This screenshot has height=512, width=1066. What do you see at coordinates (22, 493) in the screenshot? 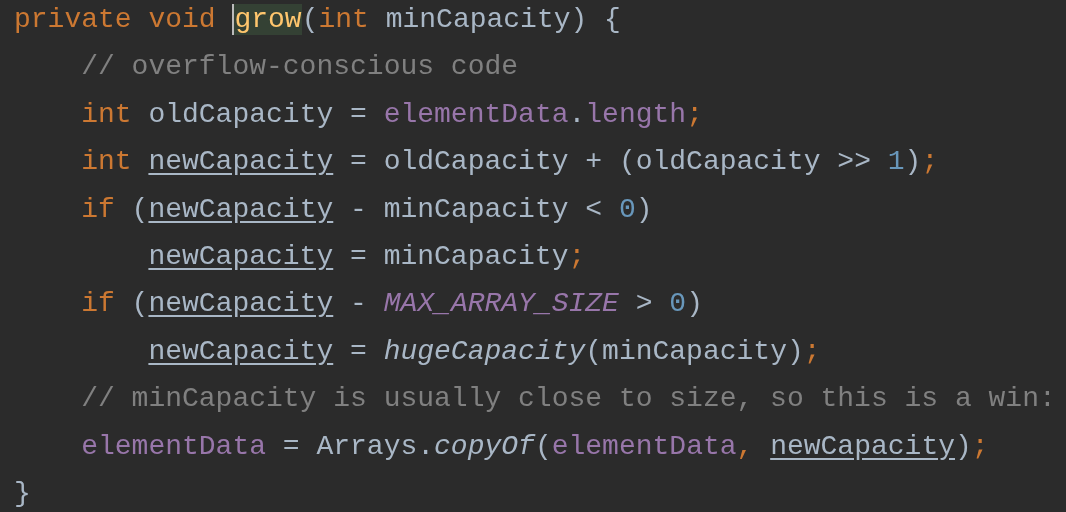
I see `code-line: }` at bounding box center [22, 493].